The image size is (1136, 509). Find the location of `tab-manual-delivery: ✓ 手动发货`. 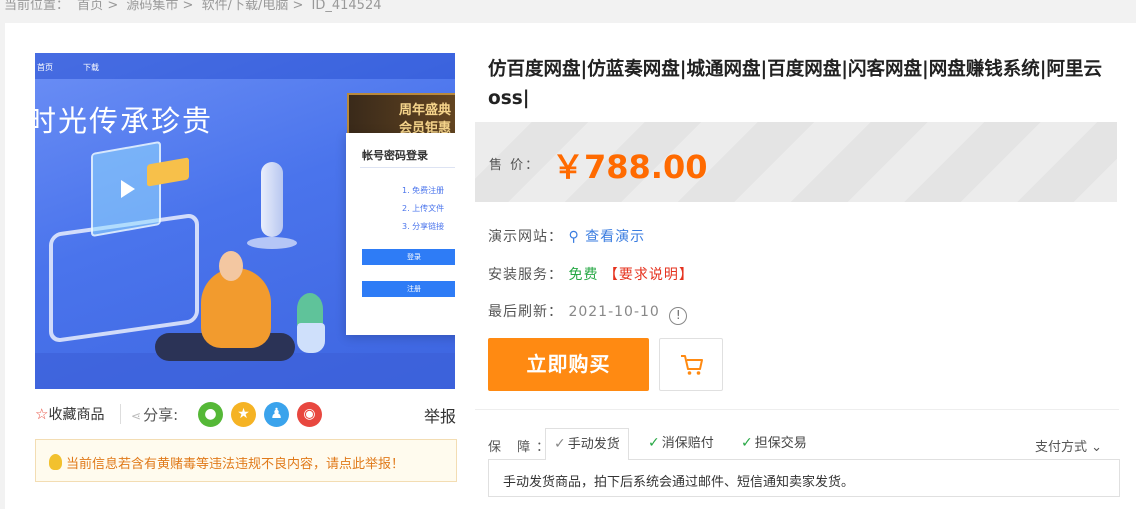

tab-manual-delivery: ✓ 手动发货 is located at coordinates (587, 444).